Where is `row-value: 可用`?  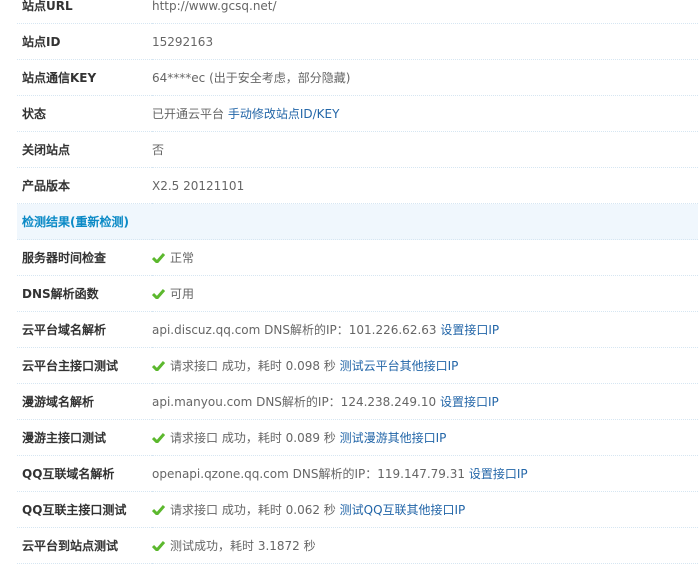
row-value: 可用 is located at coordinates (425, 293).